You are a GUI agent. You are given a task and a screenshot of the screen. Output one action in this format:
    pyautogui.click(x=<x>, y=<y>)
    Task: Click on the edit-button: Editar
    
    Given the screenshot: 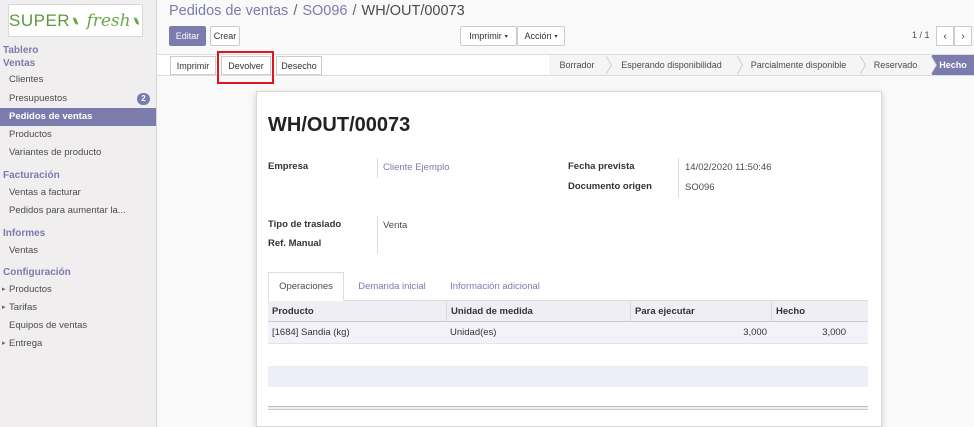 What is the action you would take?
    pyautogui.click(x=187, y=36)
    